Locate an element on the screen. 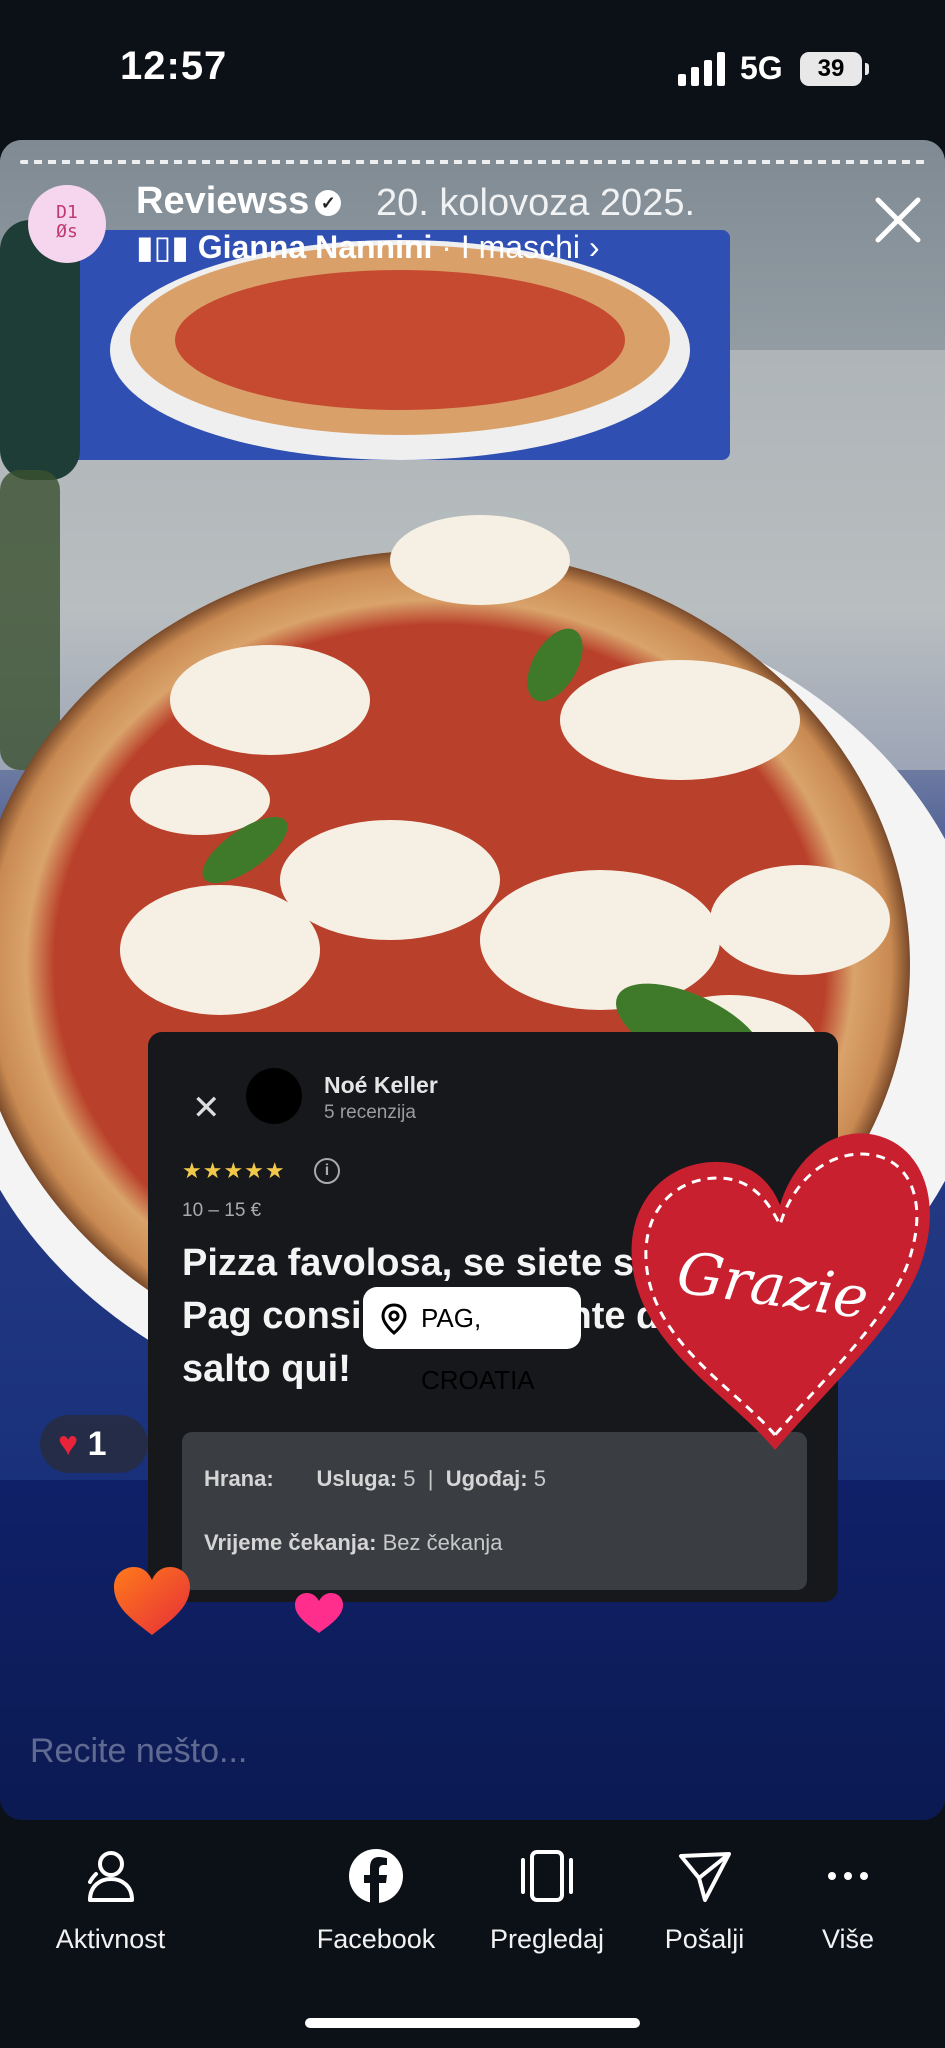 The image size is (945, 2048). more-icon is located at coordinates (848, 1876).